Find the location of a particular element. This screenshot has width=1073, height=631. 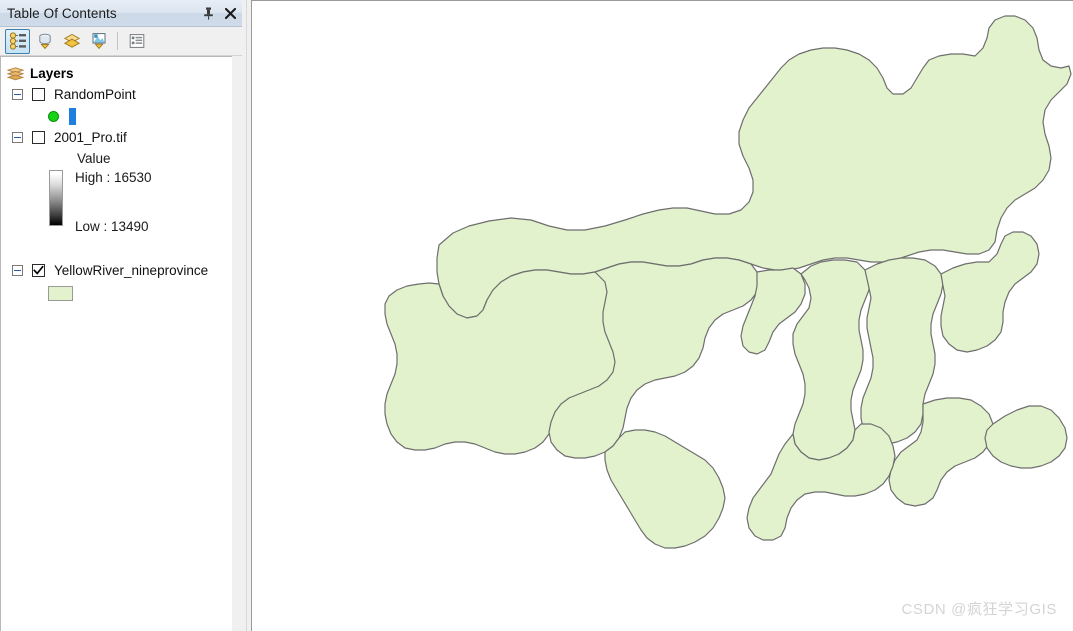

toc-toolbar is located at coordinates (121, 41).